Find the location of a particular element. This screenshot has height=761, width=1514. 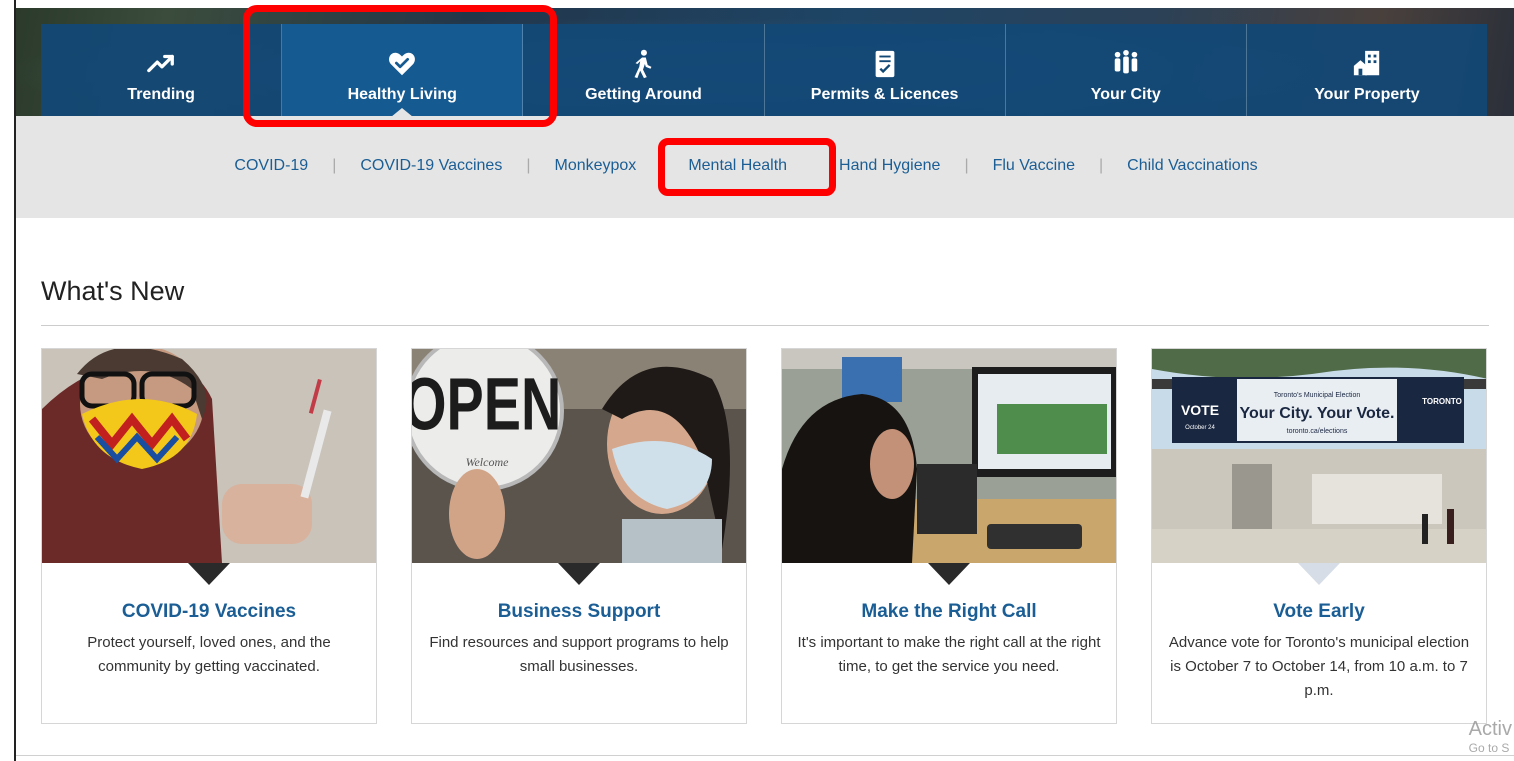

section-heading: What's New is located at coordinates (113, 291).